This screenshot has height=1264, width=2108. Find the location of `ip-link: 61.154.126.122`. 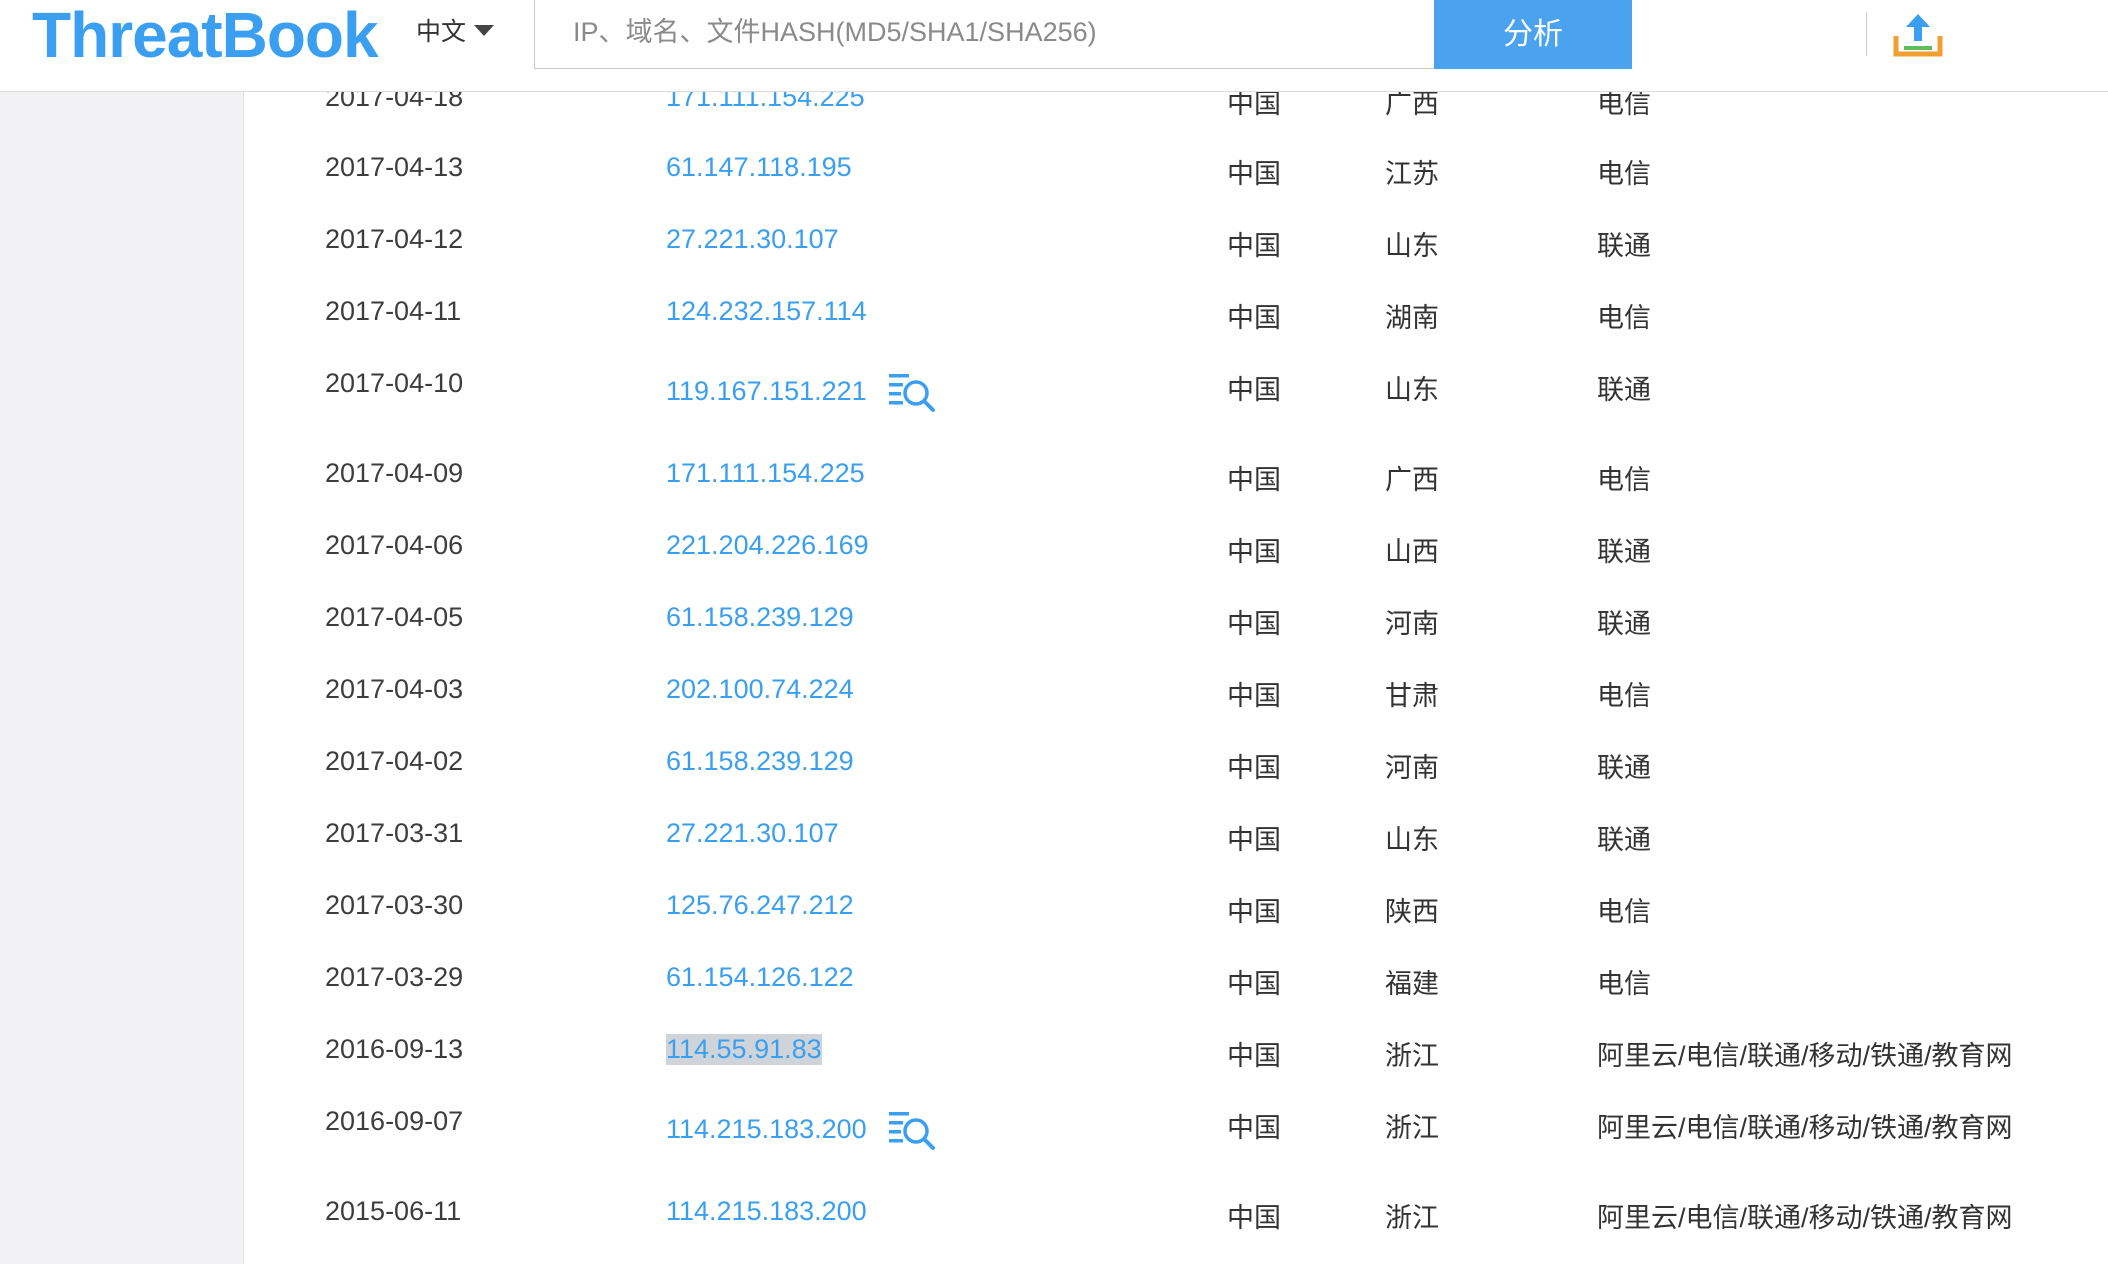

ip-link: 61.154.126.122 is located at coordinates (760, 977).